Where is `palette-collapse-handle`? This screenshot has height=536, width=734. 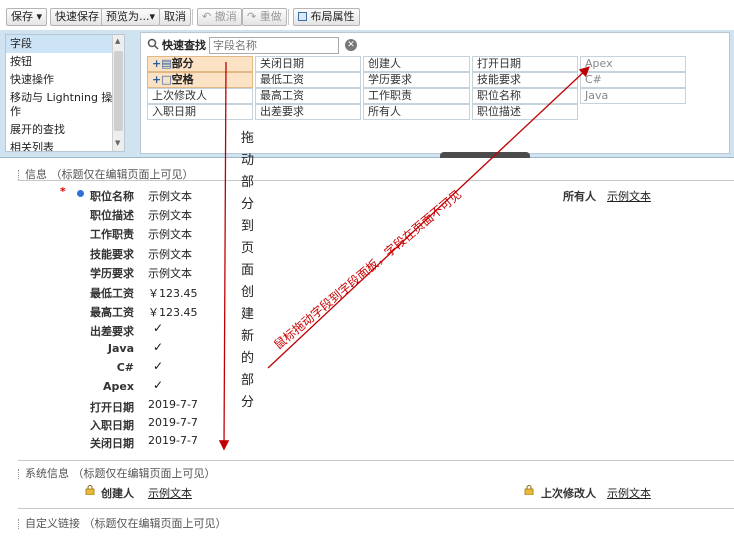 palette-collapse-handle is located at coordinates (485, 155).